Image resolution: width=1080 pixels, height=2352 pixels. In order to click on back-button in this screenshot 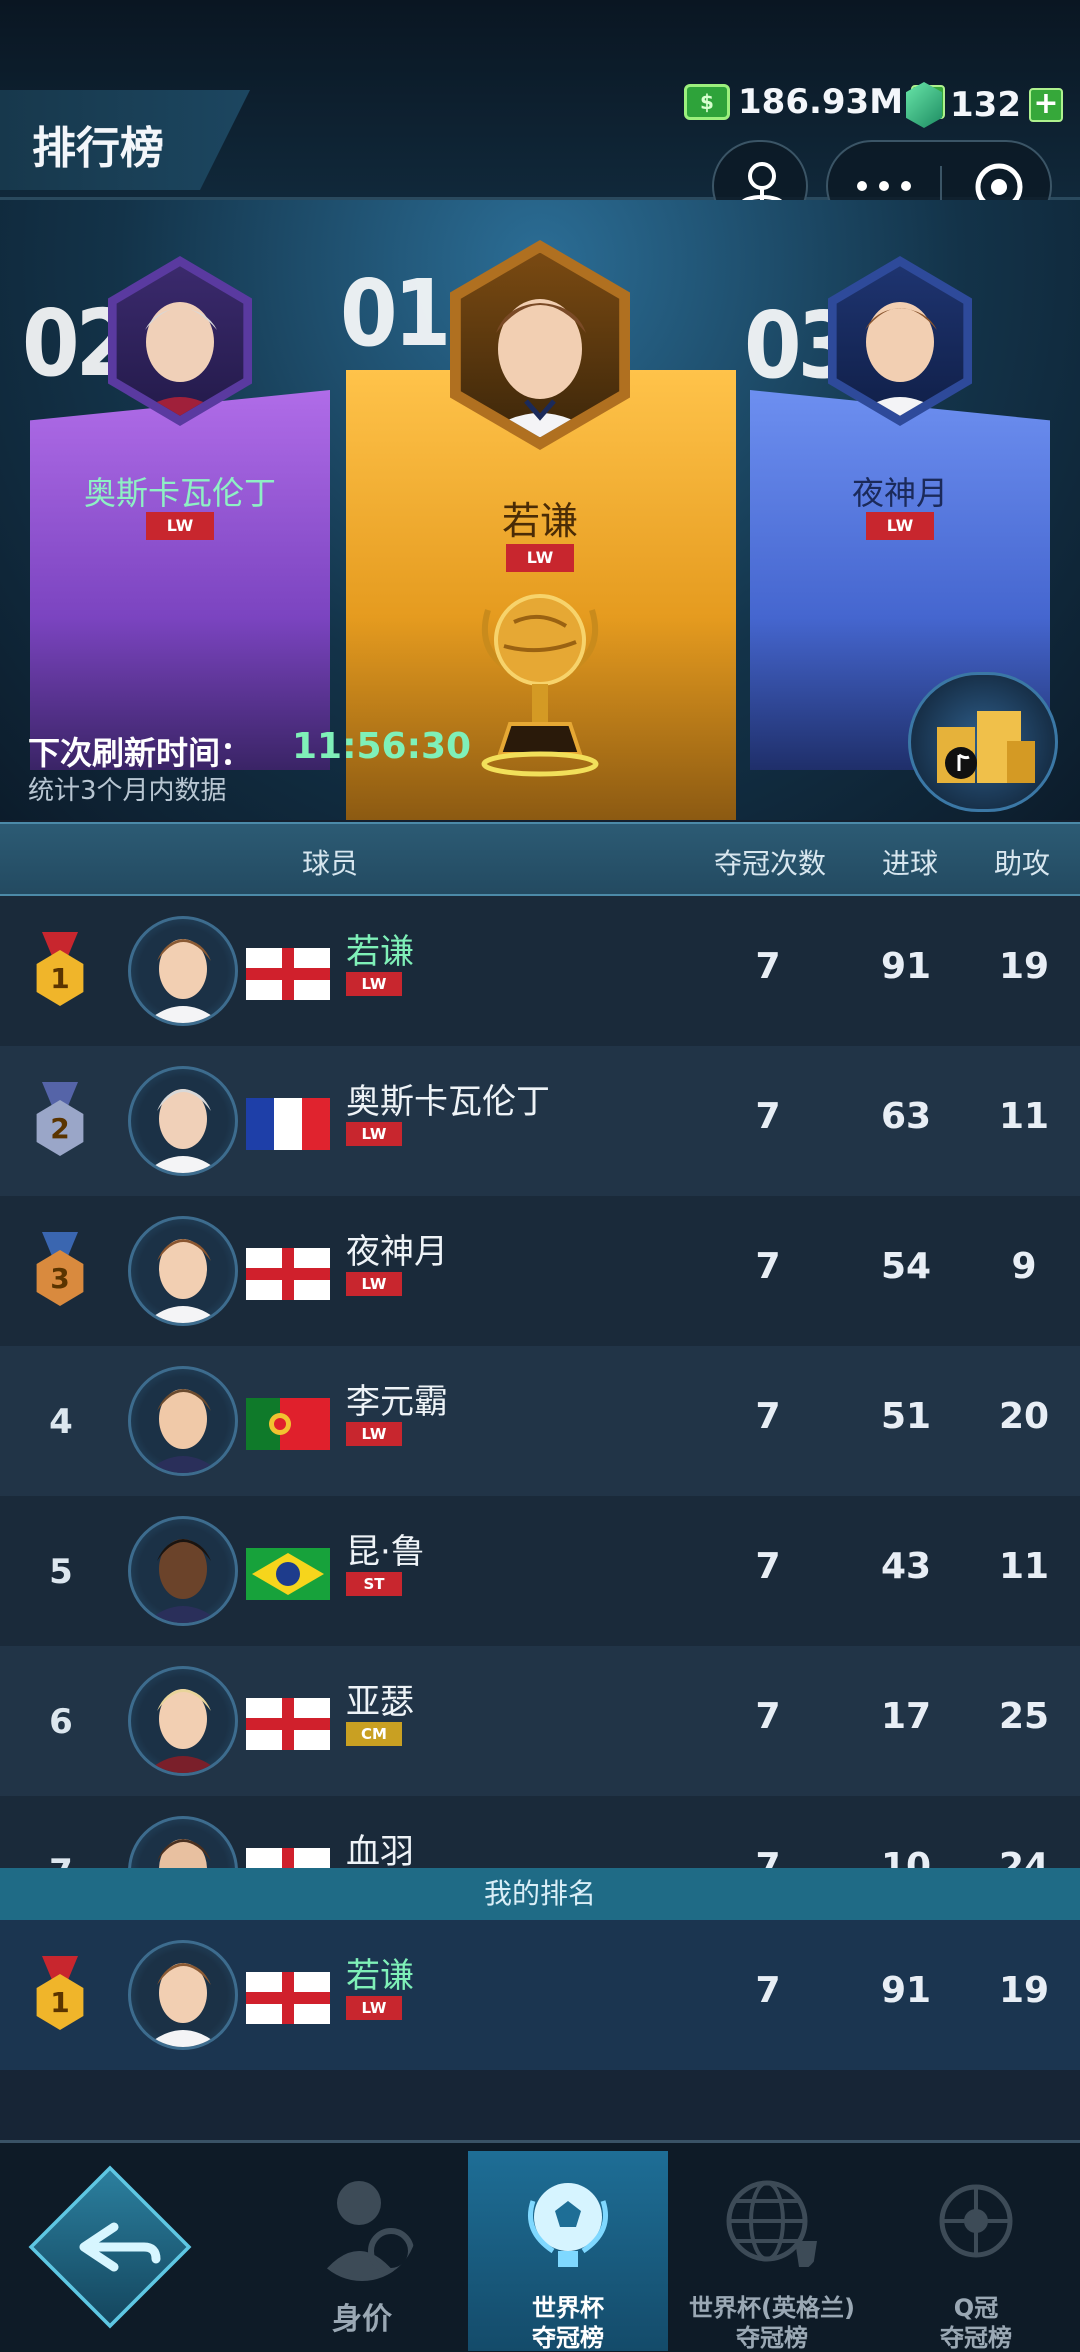, I will do `click(115, 2247)`.